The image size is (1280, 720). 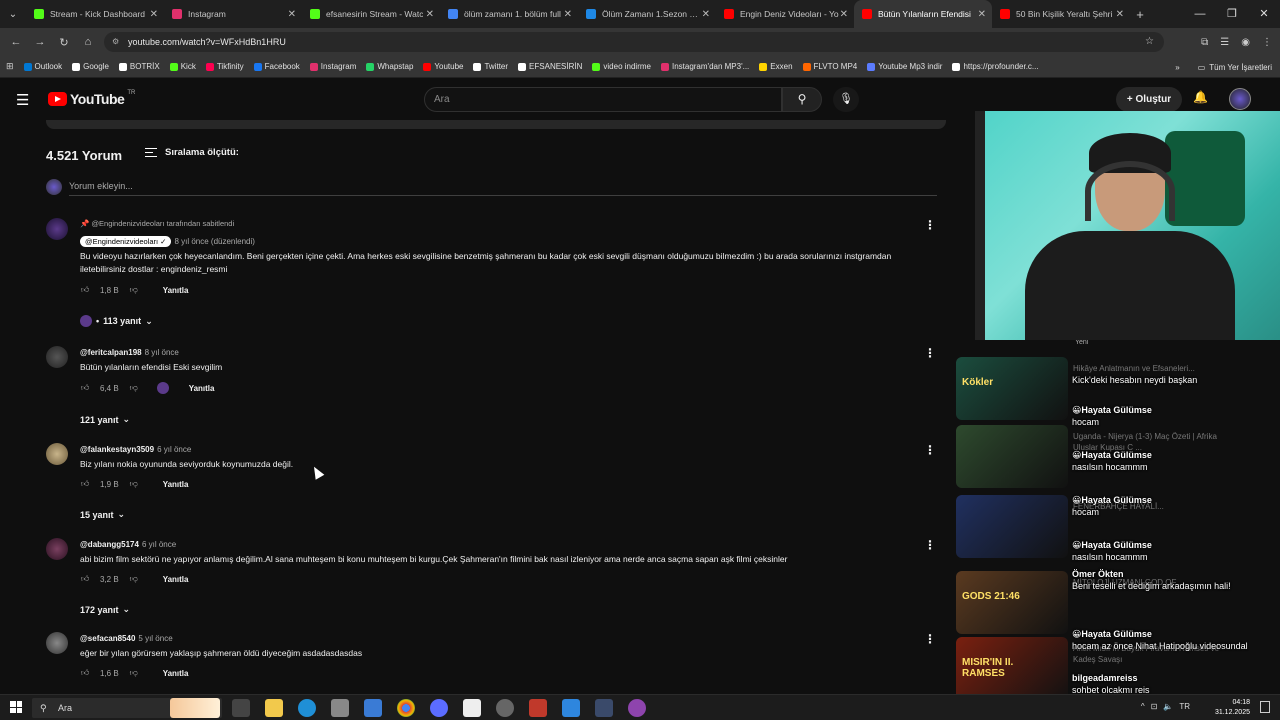 I want to click on bookmark-item: Kick, so click(x=182, y=66).